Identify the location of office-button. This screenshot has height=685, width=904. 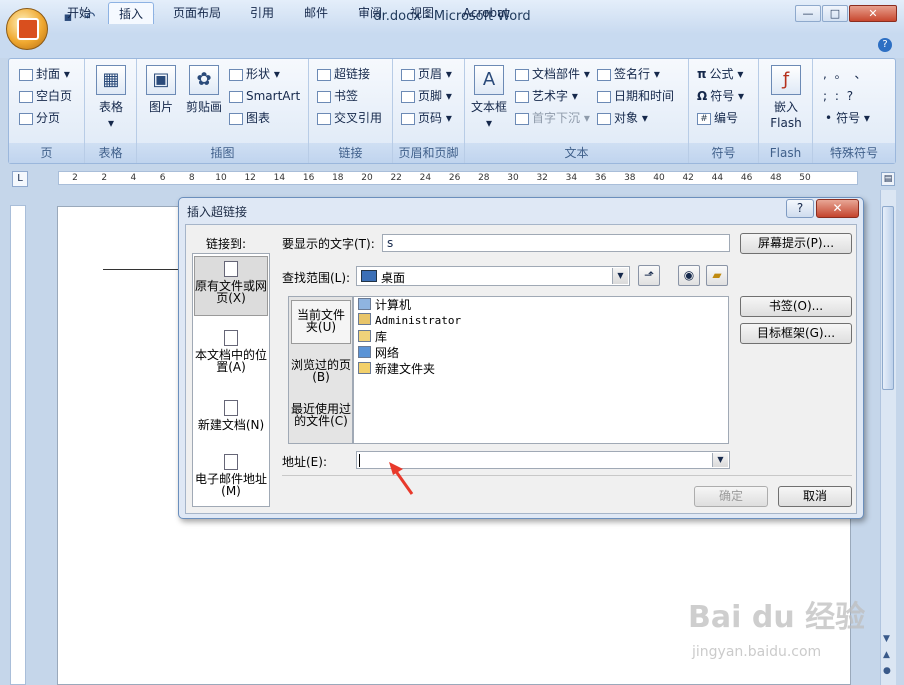
(27, 29).